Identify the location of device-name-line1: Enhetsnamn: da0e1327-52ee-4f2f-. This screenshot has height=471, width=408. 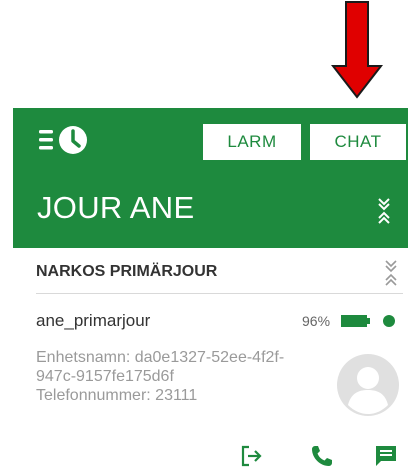
(160, 357).